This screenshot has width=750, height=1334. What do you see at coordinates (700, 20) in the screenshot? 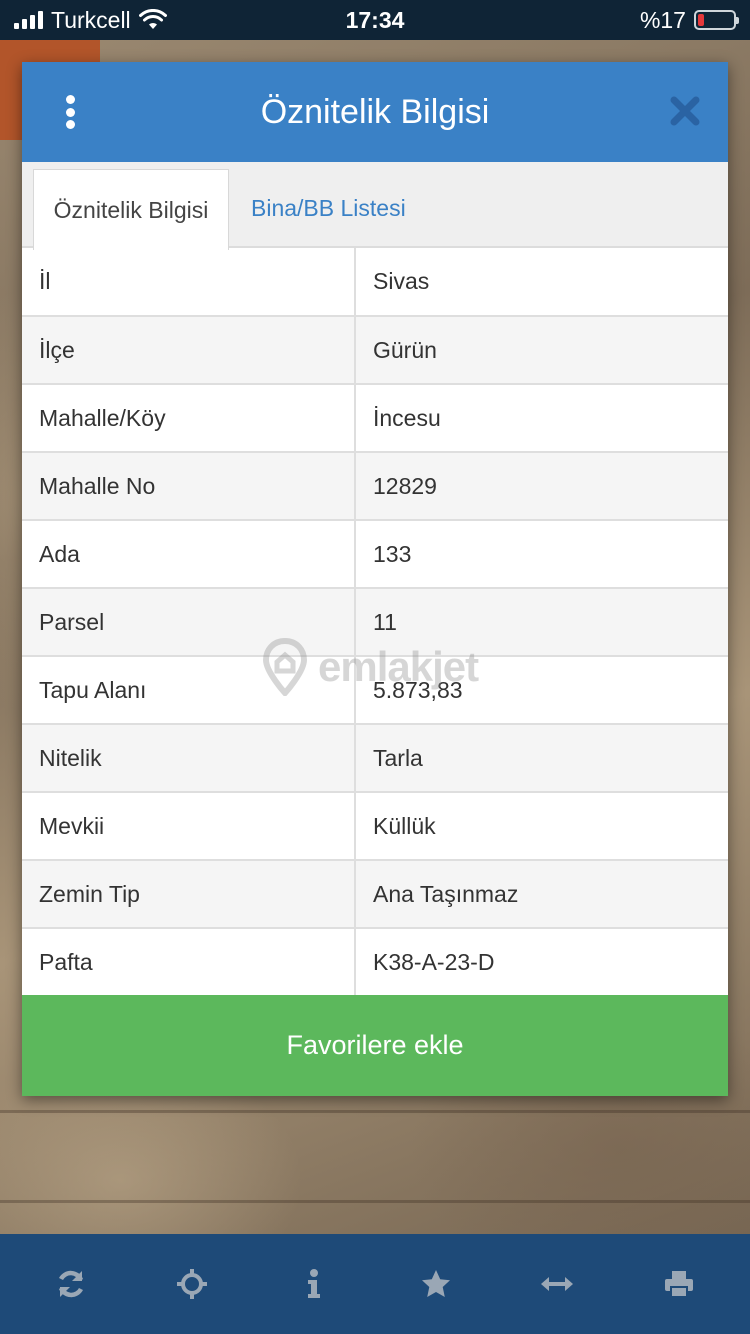
I see `battery-level` at bounding box center [700, 20].